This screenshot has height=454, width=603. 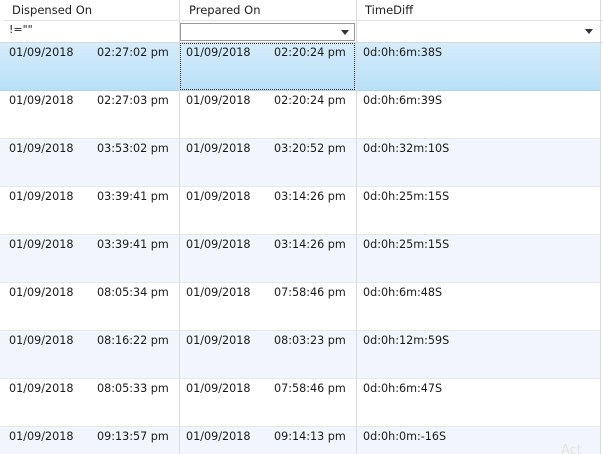 I want to click on grid-right-border, so click(x=600, y=227).